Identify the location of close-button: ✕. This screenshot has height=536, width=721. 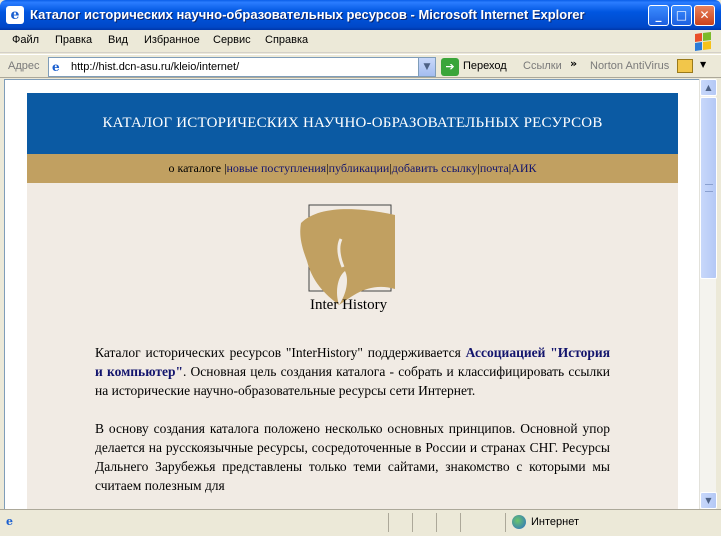
(704, 15).